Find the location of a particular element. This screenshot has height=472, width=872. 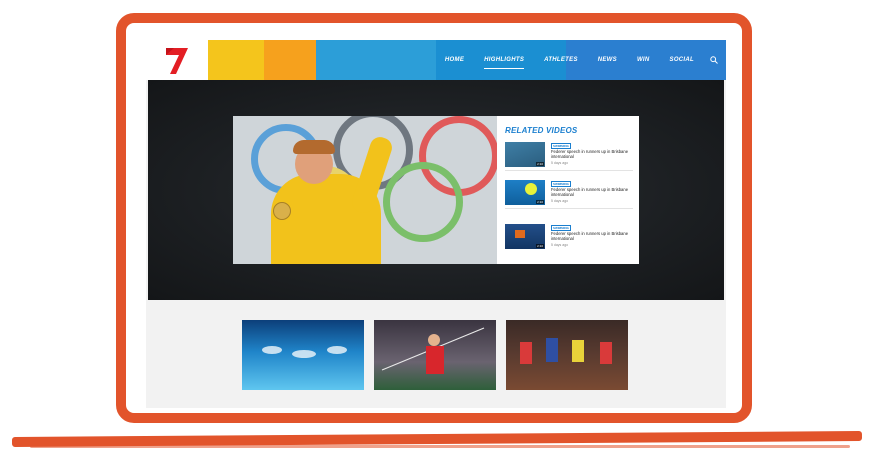

card-athletics is located at coordinates (567, 355).